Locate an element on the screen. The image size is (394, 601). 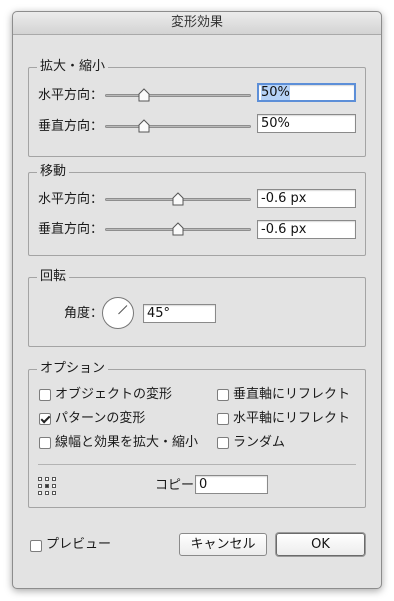
scale-vertical-label: 垂直方向： is located at coordinates (71, 126).